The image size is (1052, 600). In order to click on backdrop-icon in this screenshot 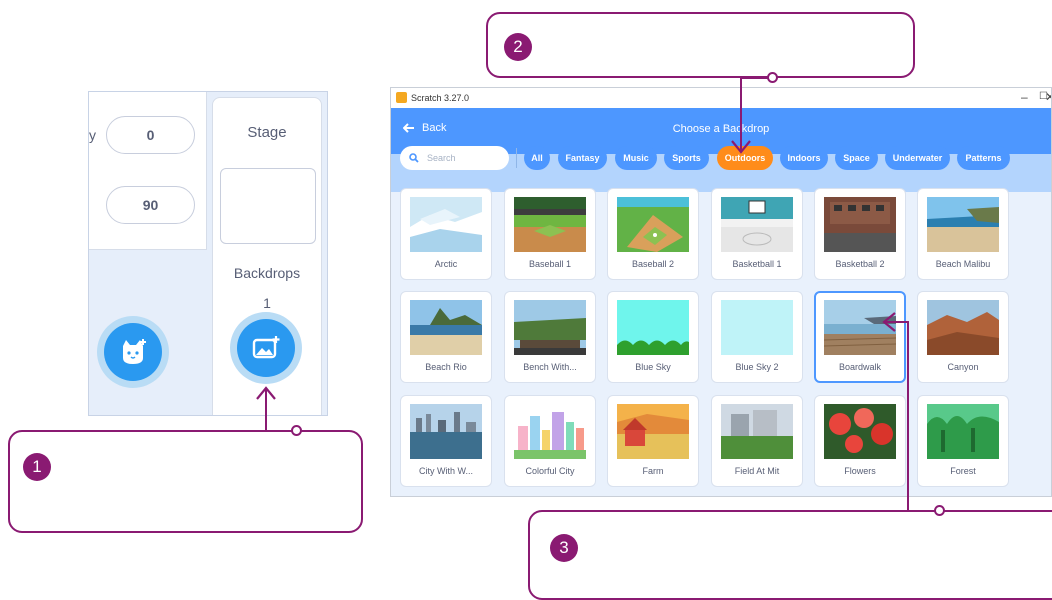, I will do `click(266, 347)`.